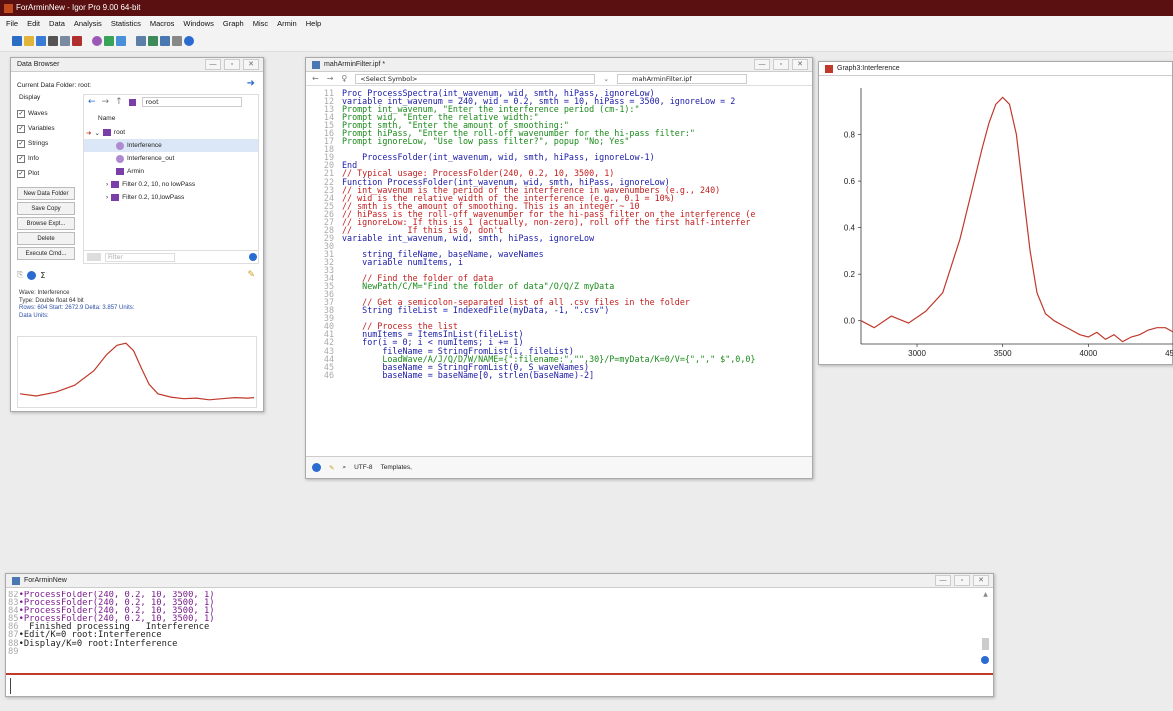 The height and width of the screenshot is (711, 1173). Describe the element at coordinates (171, 132) in the screenshot. I see `tree-item: ➜ ⌄ root` at that location.